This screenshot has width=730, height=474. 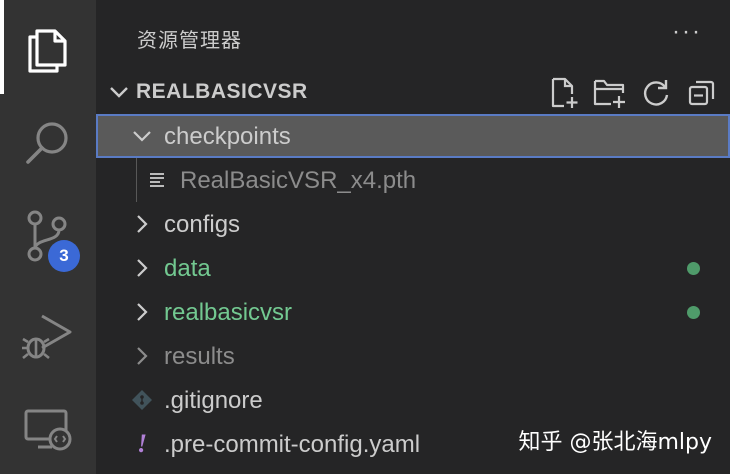 What do you see at coordinates (413, 35) in the screenshot?
I see `sidebar-header: 资源管理器 ···` at bounding box center [413, 35].